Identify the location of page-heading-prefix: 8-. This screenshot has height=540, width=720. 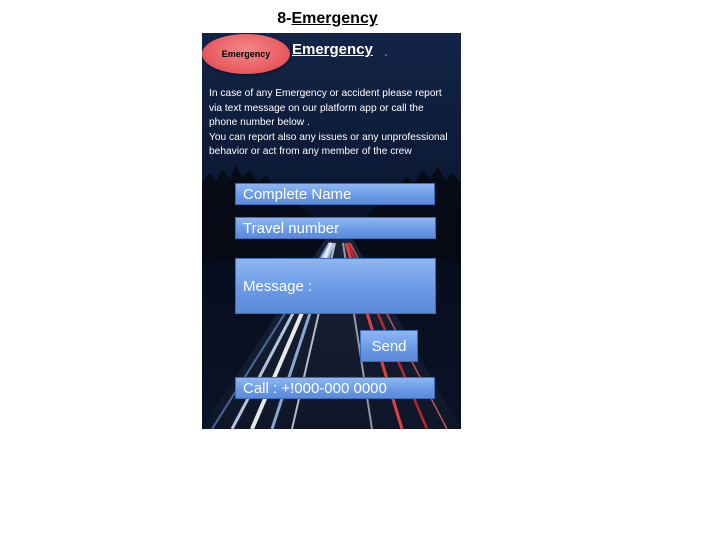
(284, 18).